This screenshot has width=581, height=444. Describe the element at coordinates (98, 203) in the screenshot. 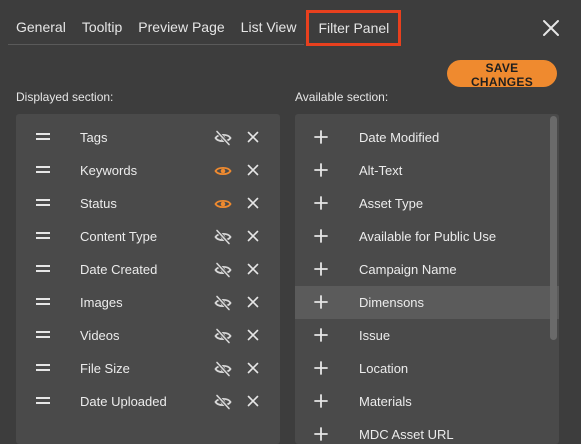

I see `displayed-item-label: Status` at that location.